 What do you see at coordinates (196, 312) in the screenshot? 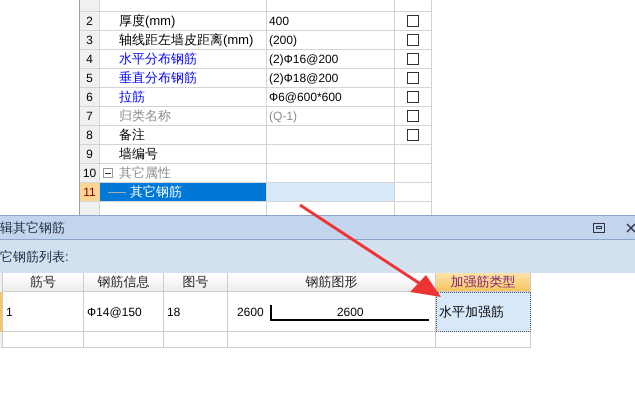
I see `table-cell: 18` at bounding box center [196, 312].